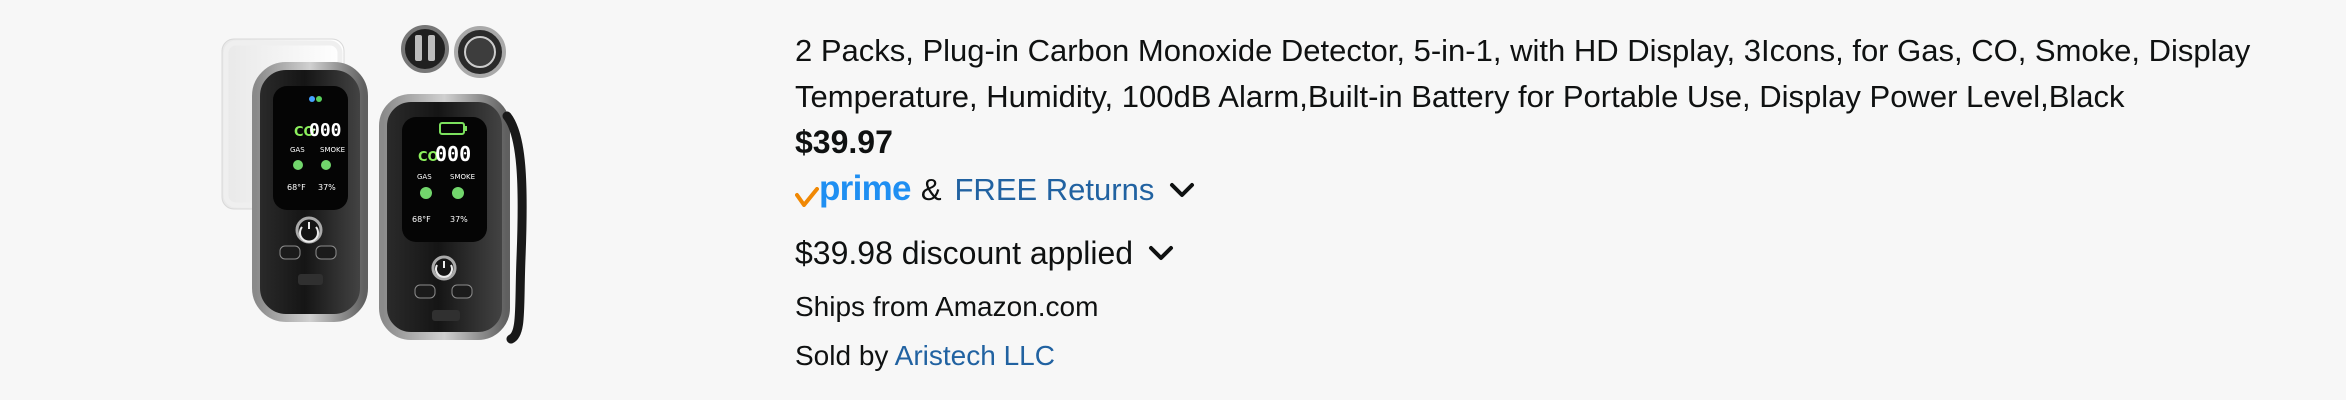 The image size is (2346, 400). I want to click on discount-row: $39.98 discount applied, so click(1555, 253).